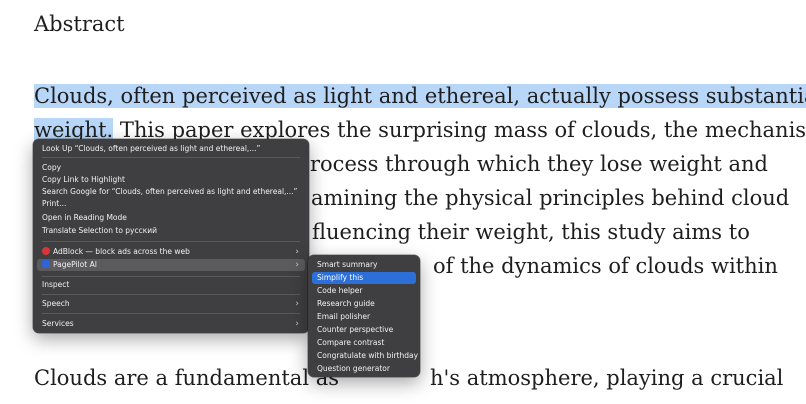 This screenshot has width=806, height=404. I want to click on paragraph-line-6: of the dynamics of clouds within, so click(605, 266).